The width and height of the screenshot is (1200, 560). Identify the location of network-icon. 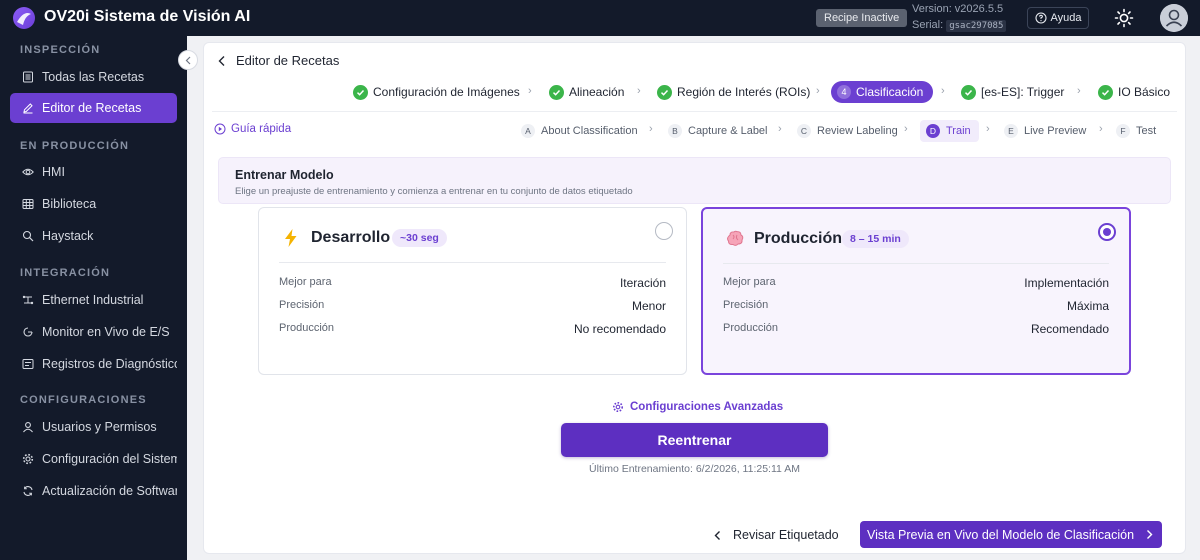
(28, 300).